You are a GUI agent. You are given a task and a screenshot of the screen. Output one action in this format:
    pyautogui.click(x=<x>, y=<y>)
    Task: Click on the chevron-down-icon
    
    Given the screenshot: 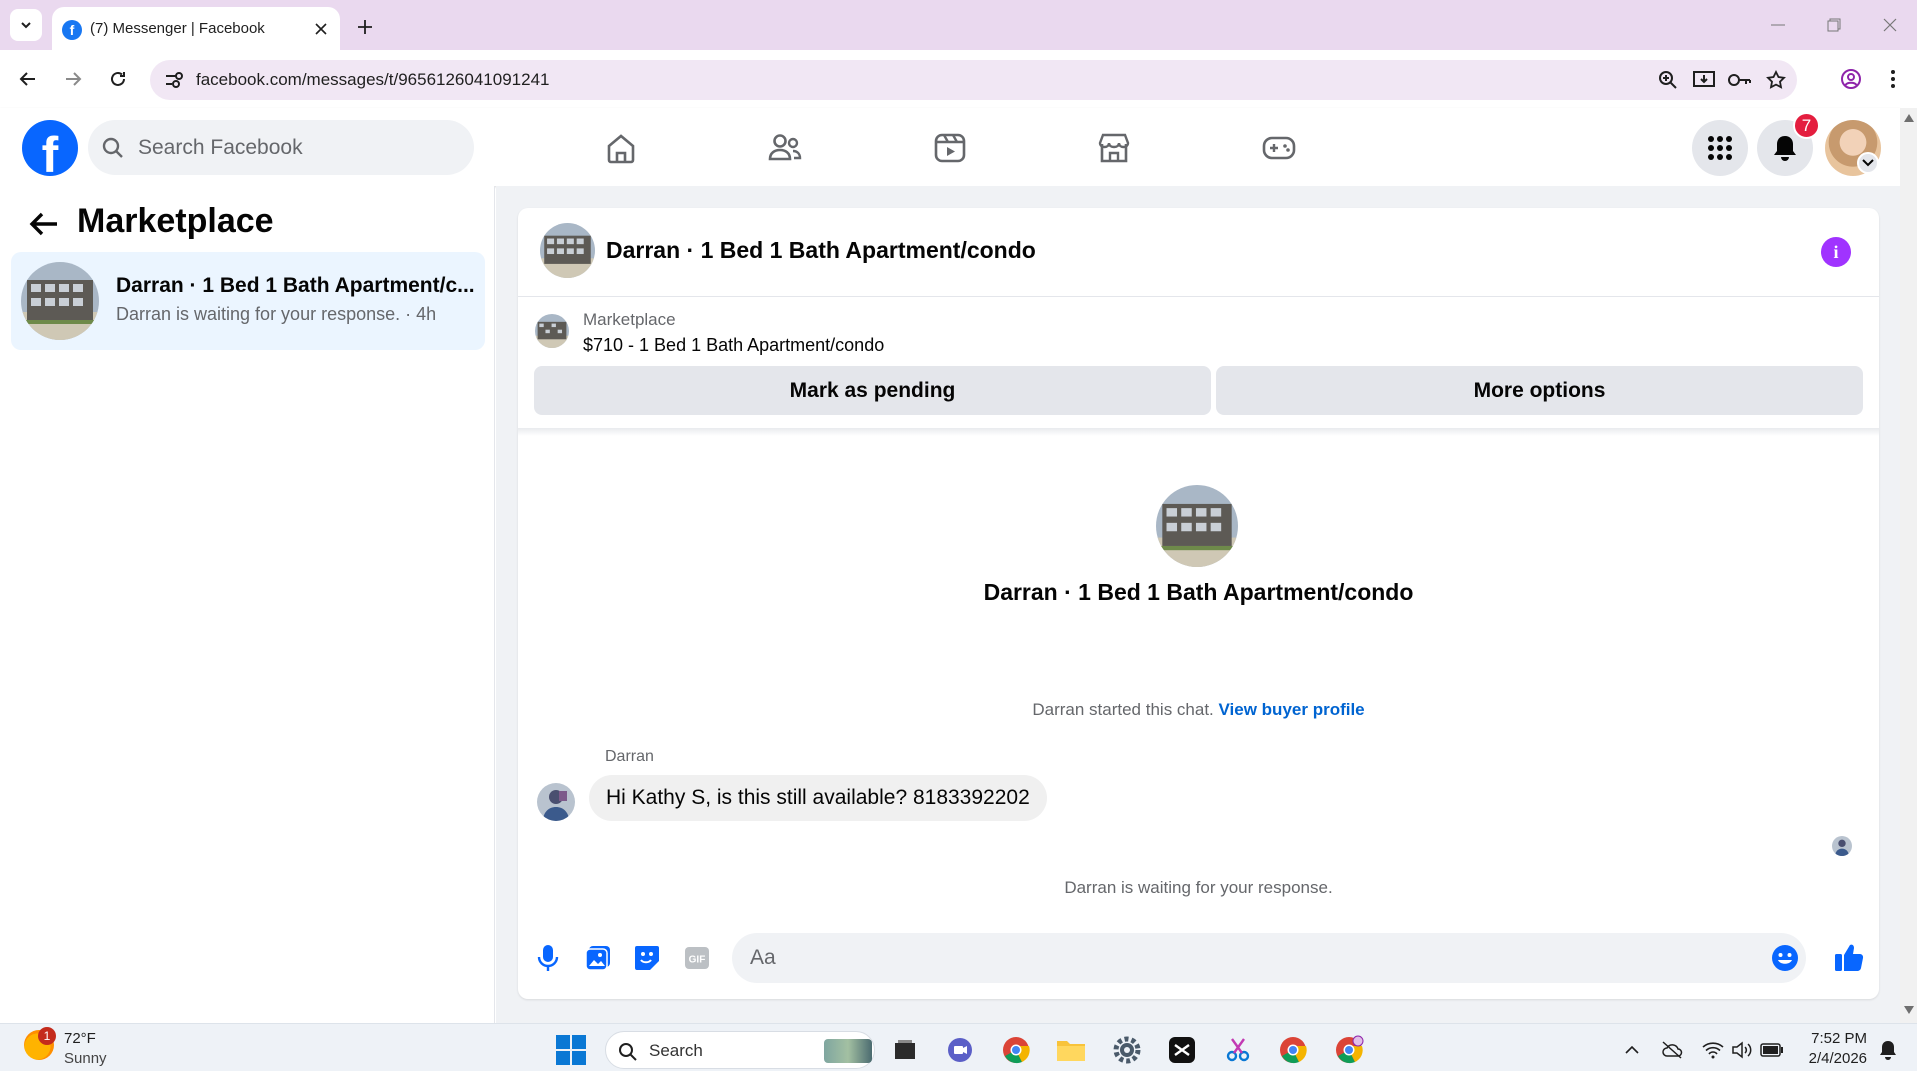 What is the action you would take?
    pyautogui.click(x=1868, y=163)
    